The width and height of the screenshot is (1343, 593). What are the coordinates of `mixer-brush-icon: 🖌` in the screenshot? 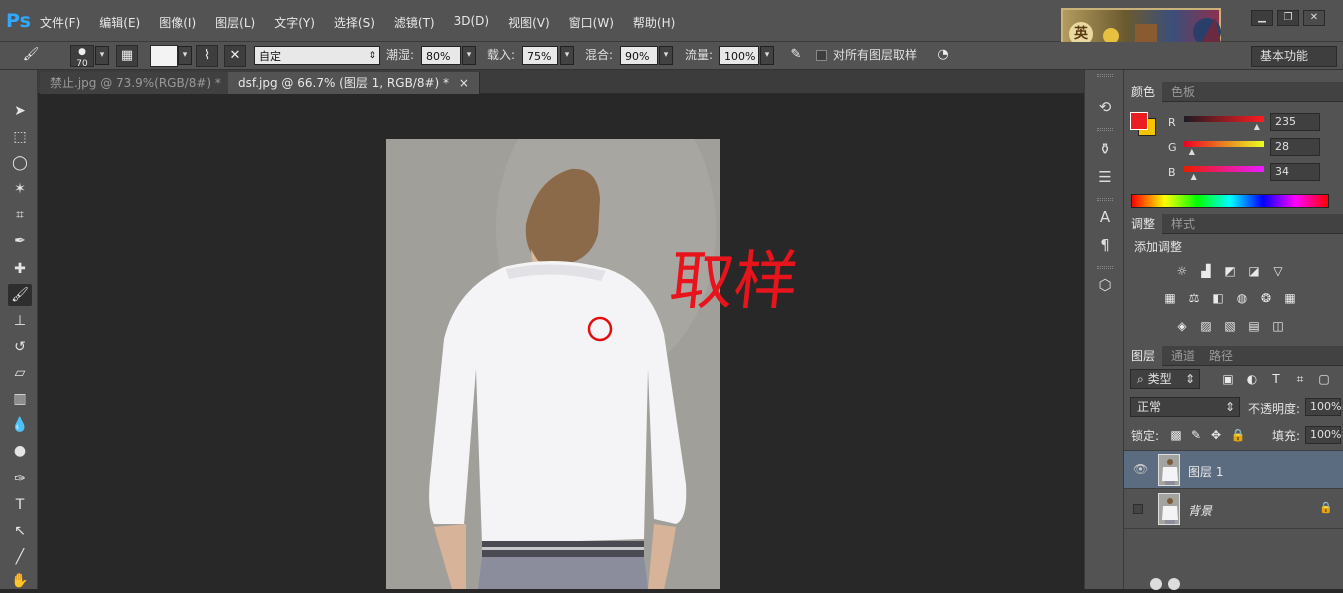 It's located at (31, 56).